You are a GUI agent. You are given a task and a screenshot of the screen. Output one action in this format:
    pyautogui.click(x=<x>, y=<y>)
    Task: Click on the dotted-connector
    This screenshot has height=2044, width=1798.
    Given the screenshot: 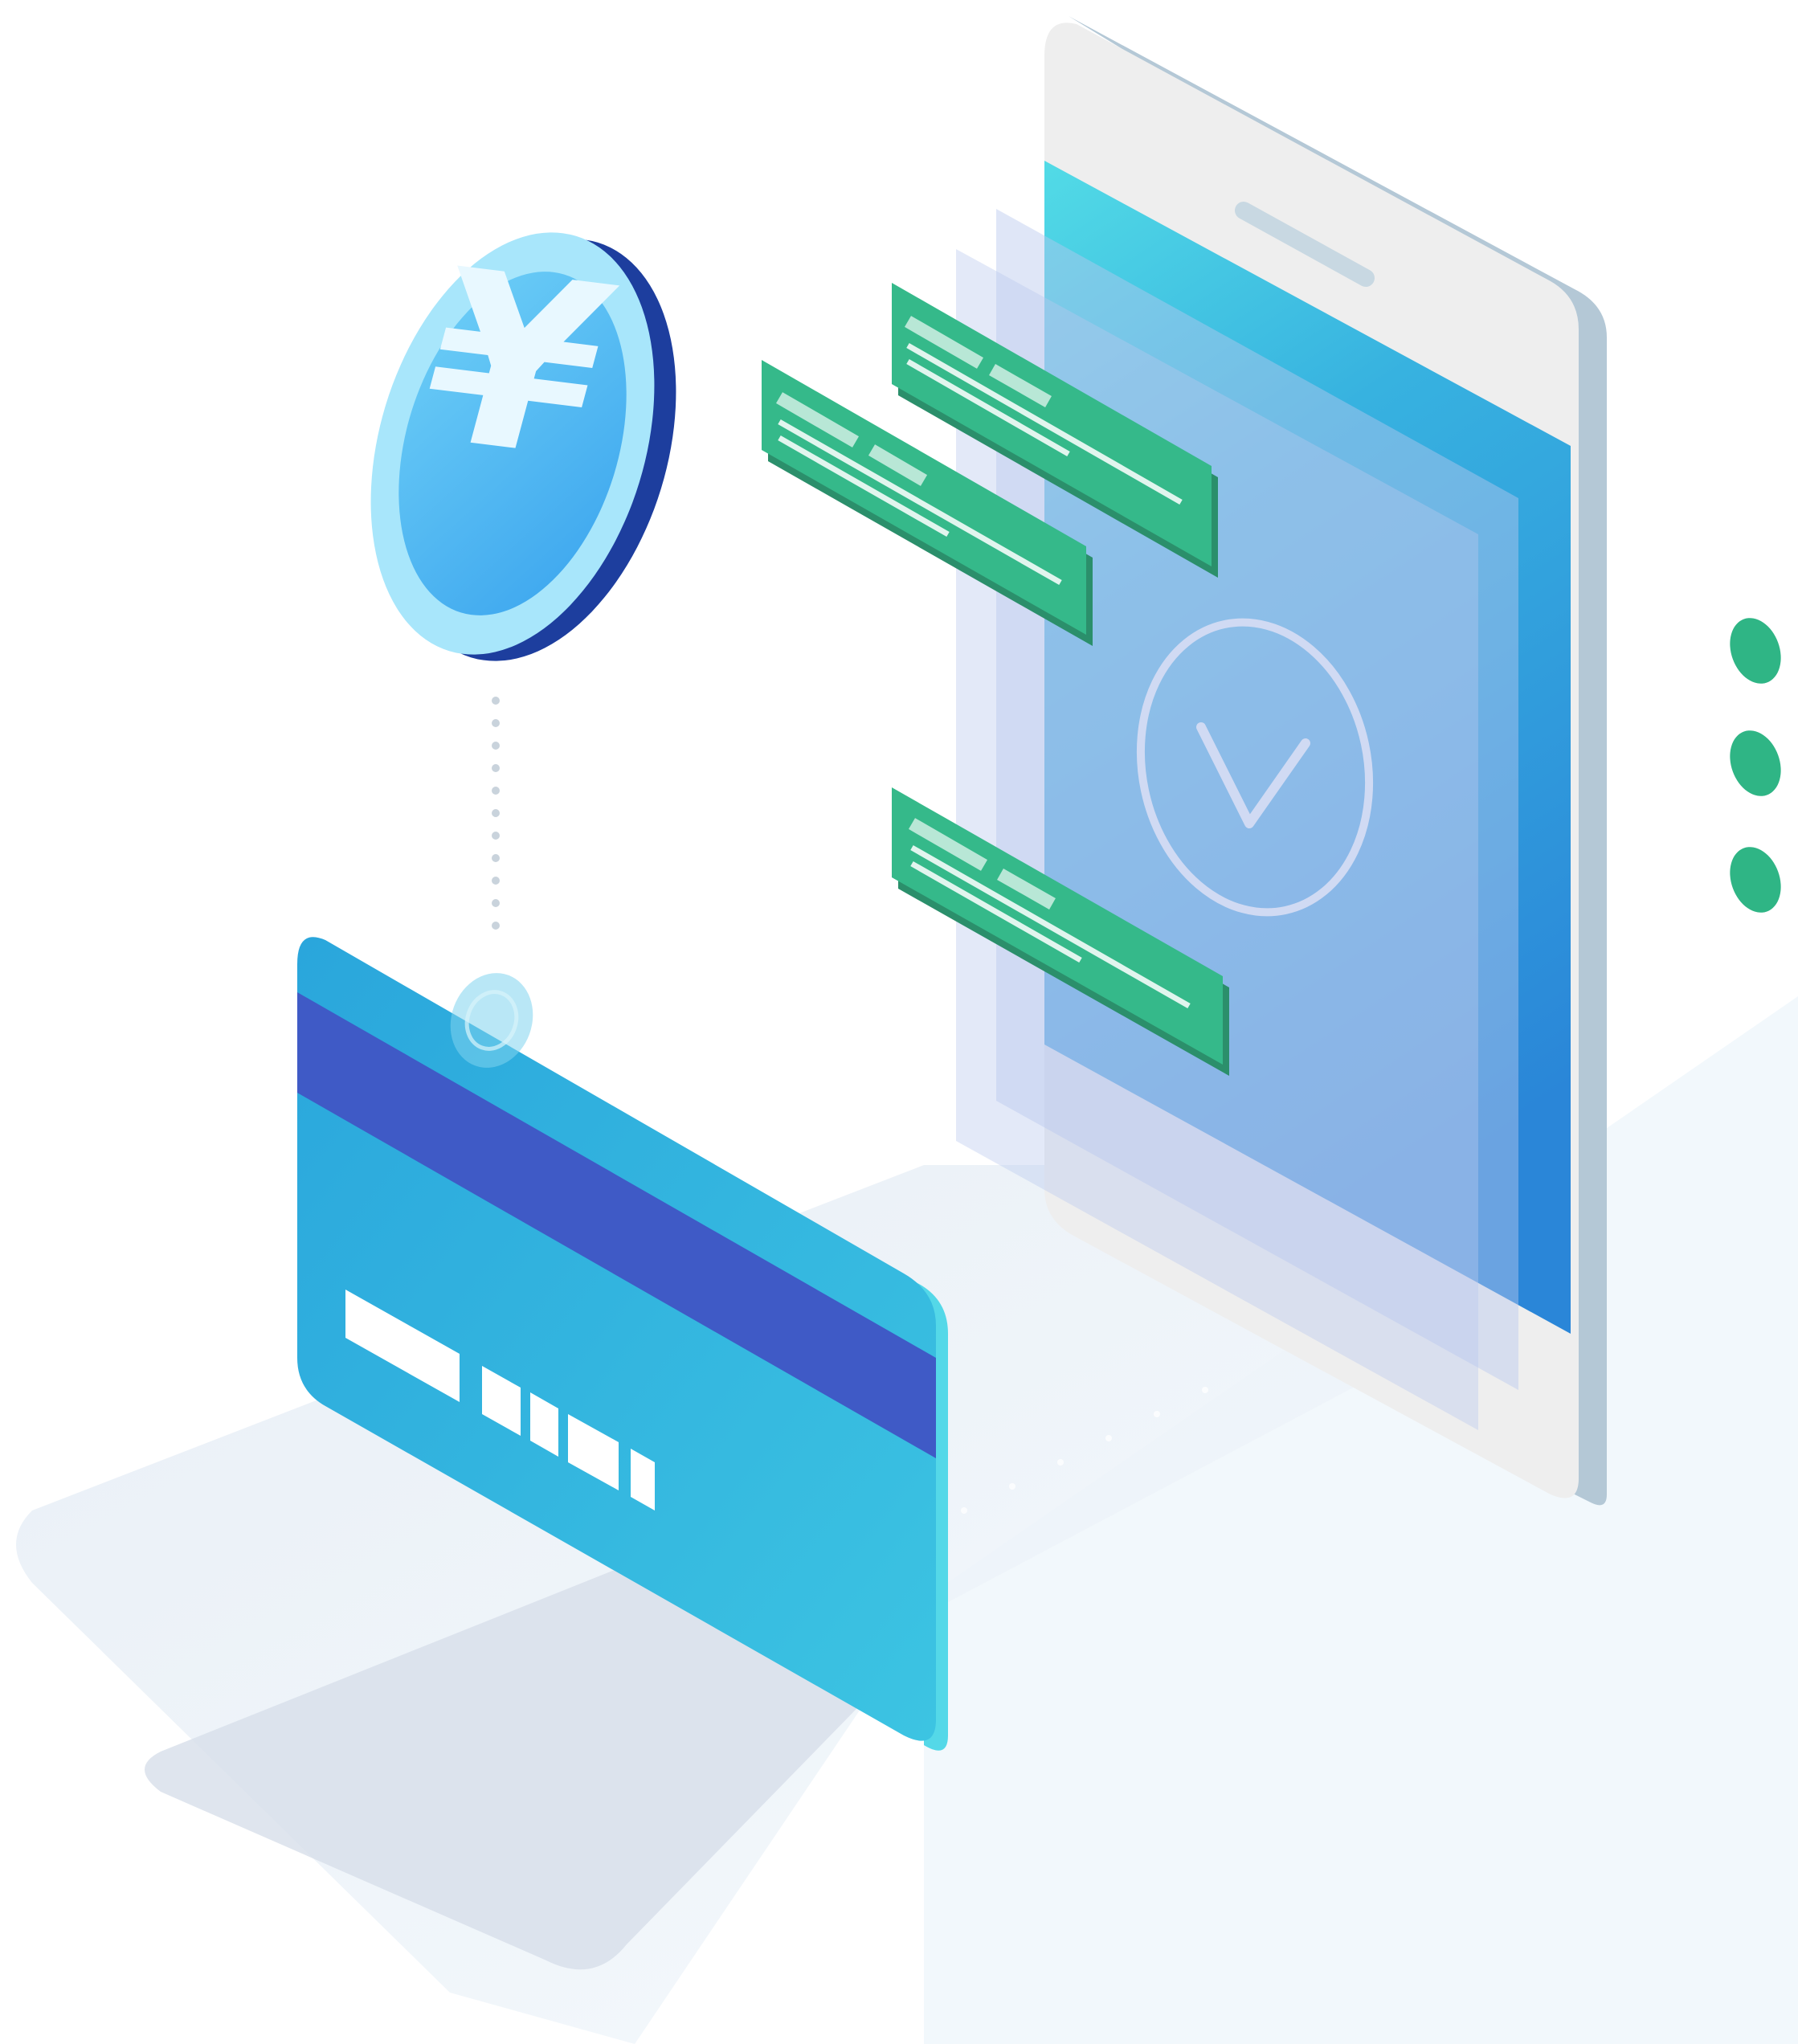 What is the action you would take?
    pyautogui.click(x=496, y=813)
    